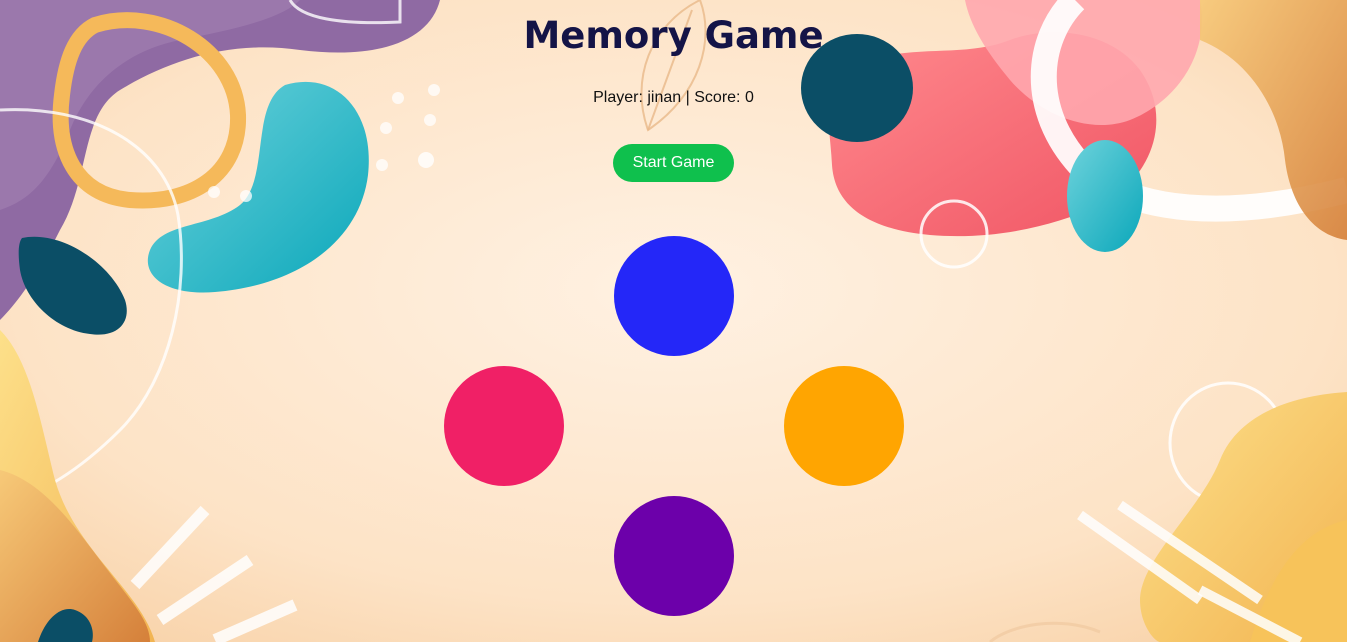  What do you see at coordinates (618, 97) in the screenshot?
I see `player-label: Player:` at bounding box center [618, 97].